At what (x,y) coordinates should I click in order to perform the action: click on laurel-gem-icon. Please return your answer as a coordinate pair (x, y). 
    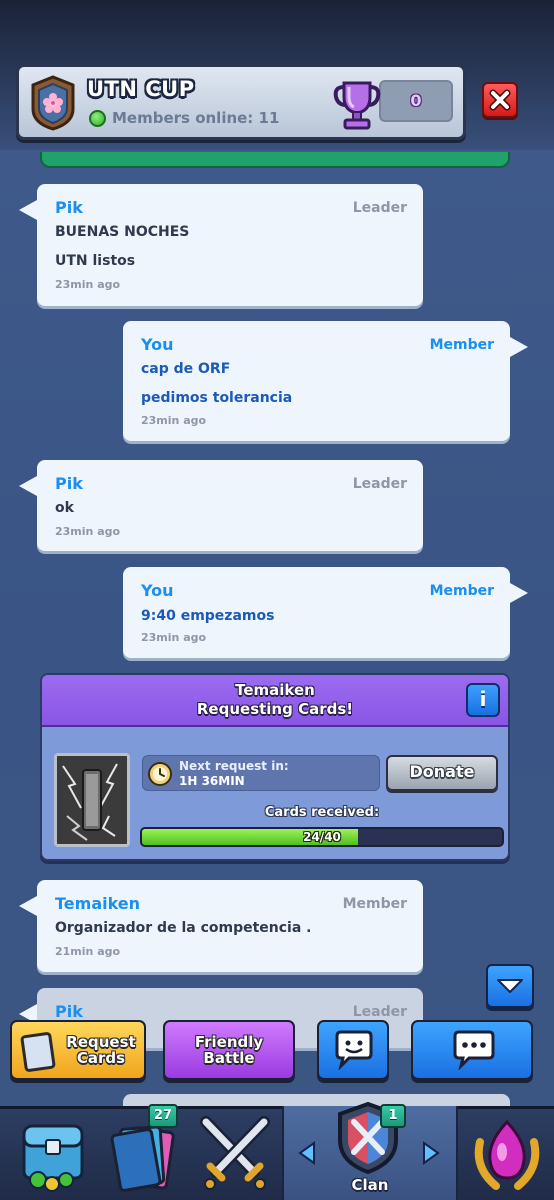
    Looking at the image, I should click on (507, 1154).